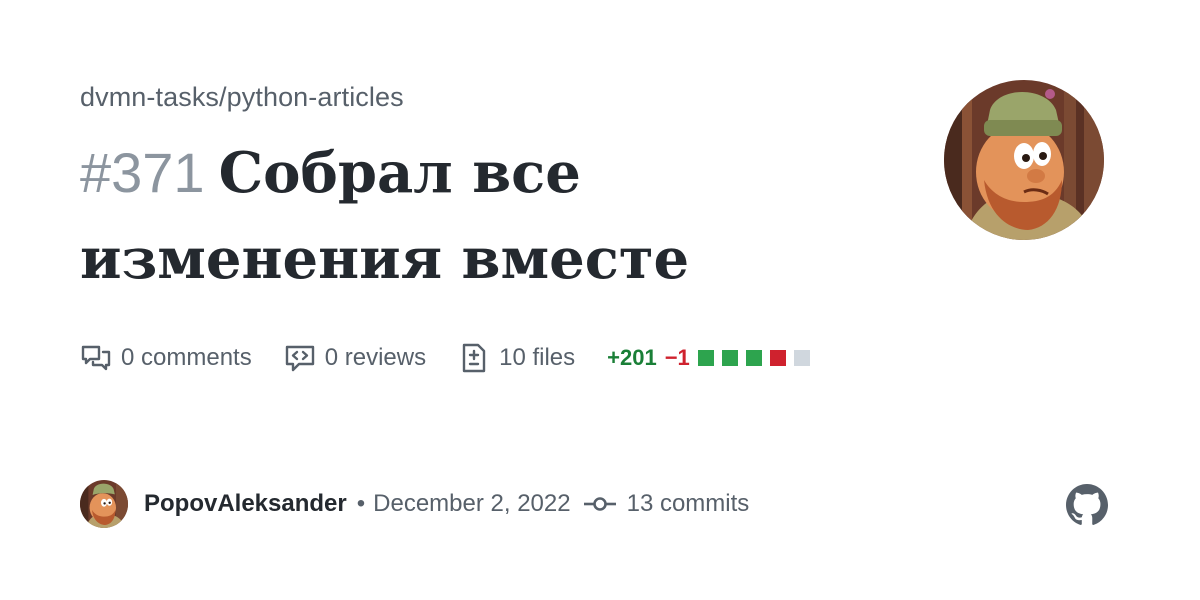  I want to click on diffstat-block-deleted, so click(777, 358).